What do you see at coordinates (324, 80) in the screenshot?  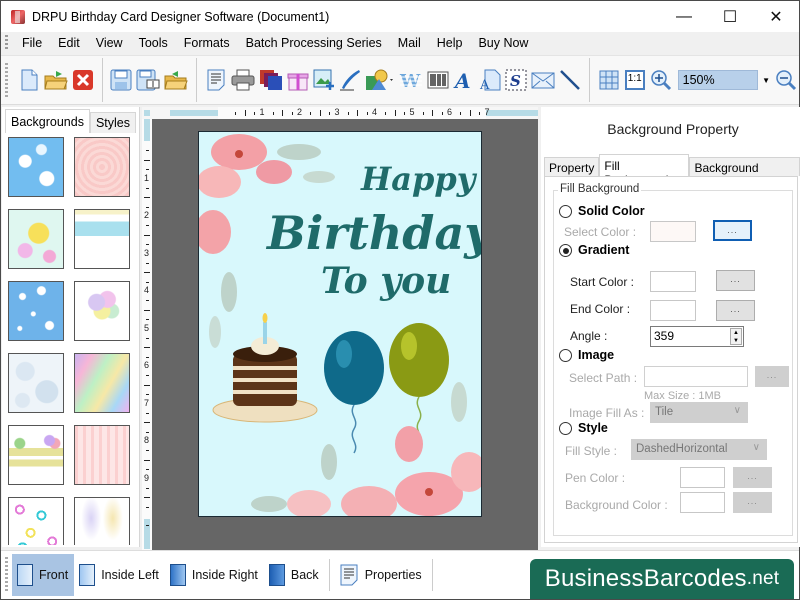 I see `insert-image-button` at bounding box center [324, 80].